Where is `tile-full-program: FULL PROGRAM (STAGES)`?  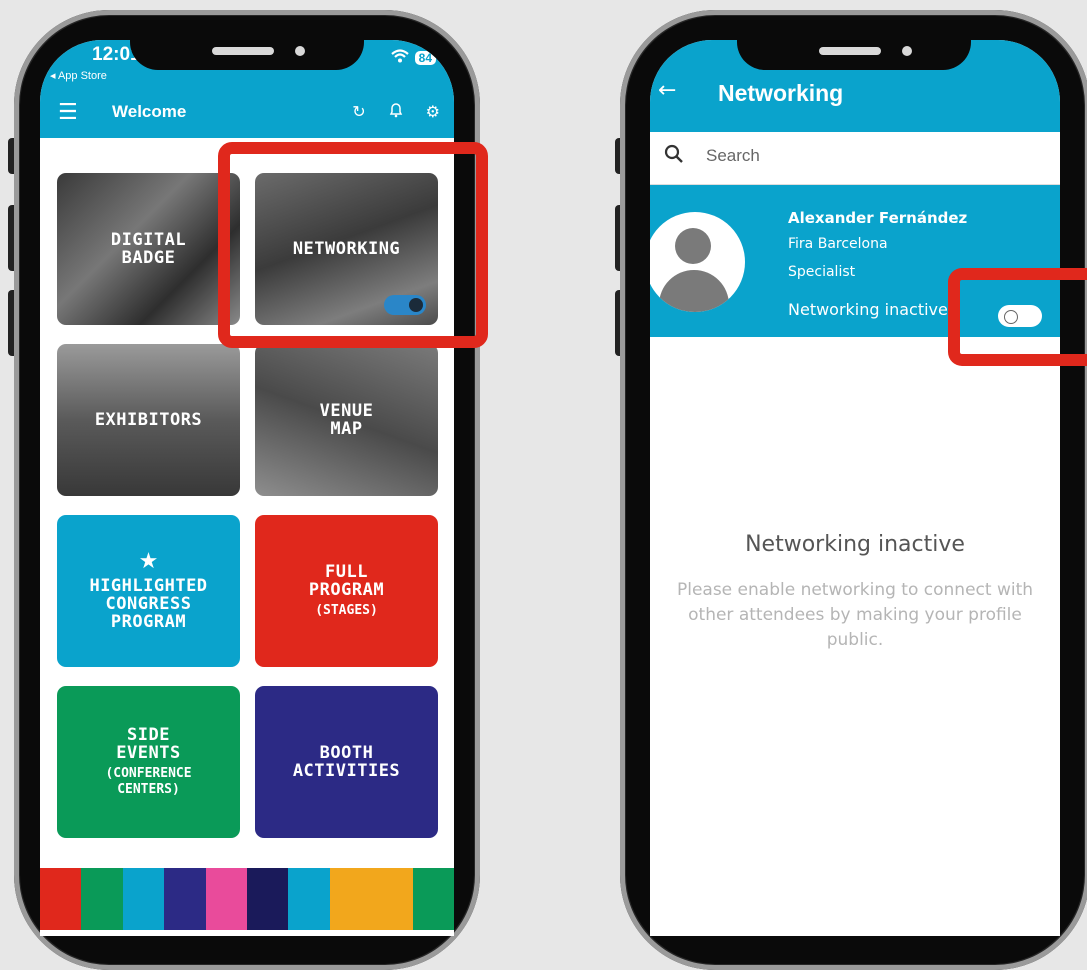
tile-full-program: FULL PROGRAM (STAGES) is located at coordinates (346, 591).